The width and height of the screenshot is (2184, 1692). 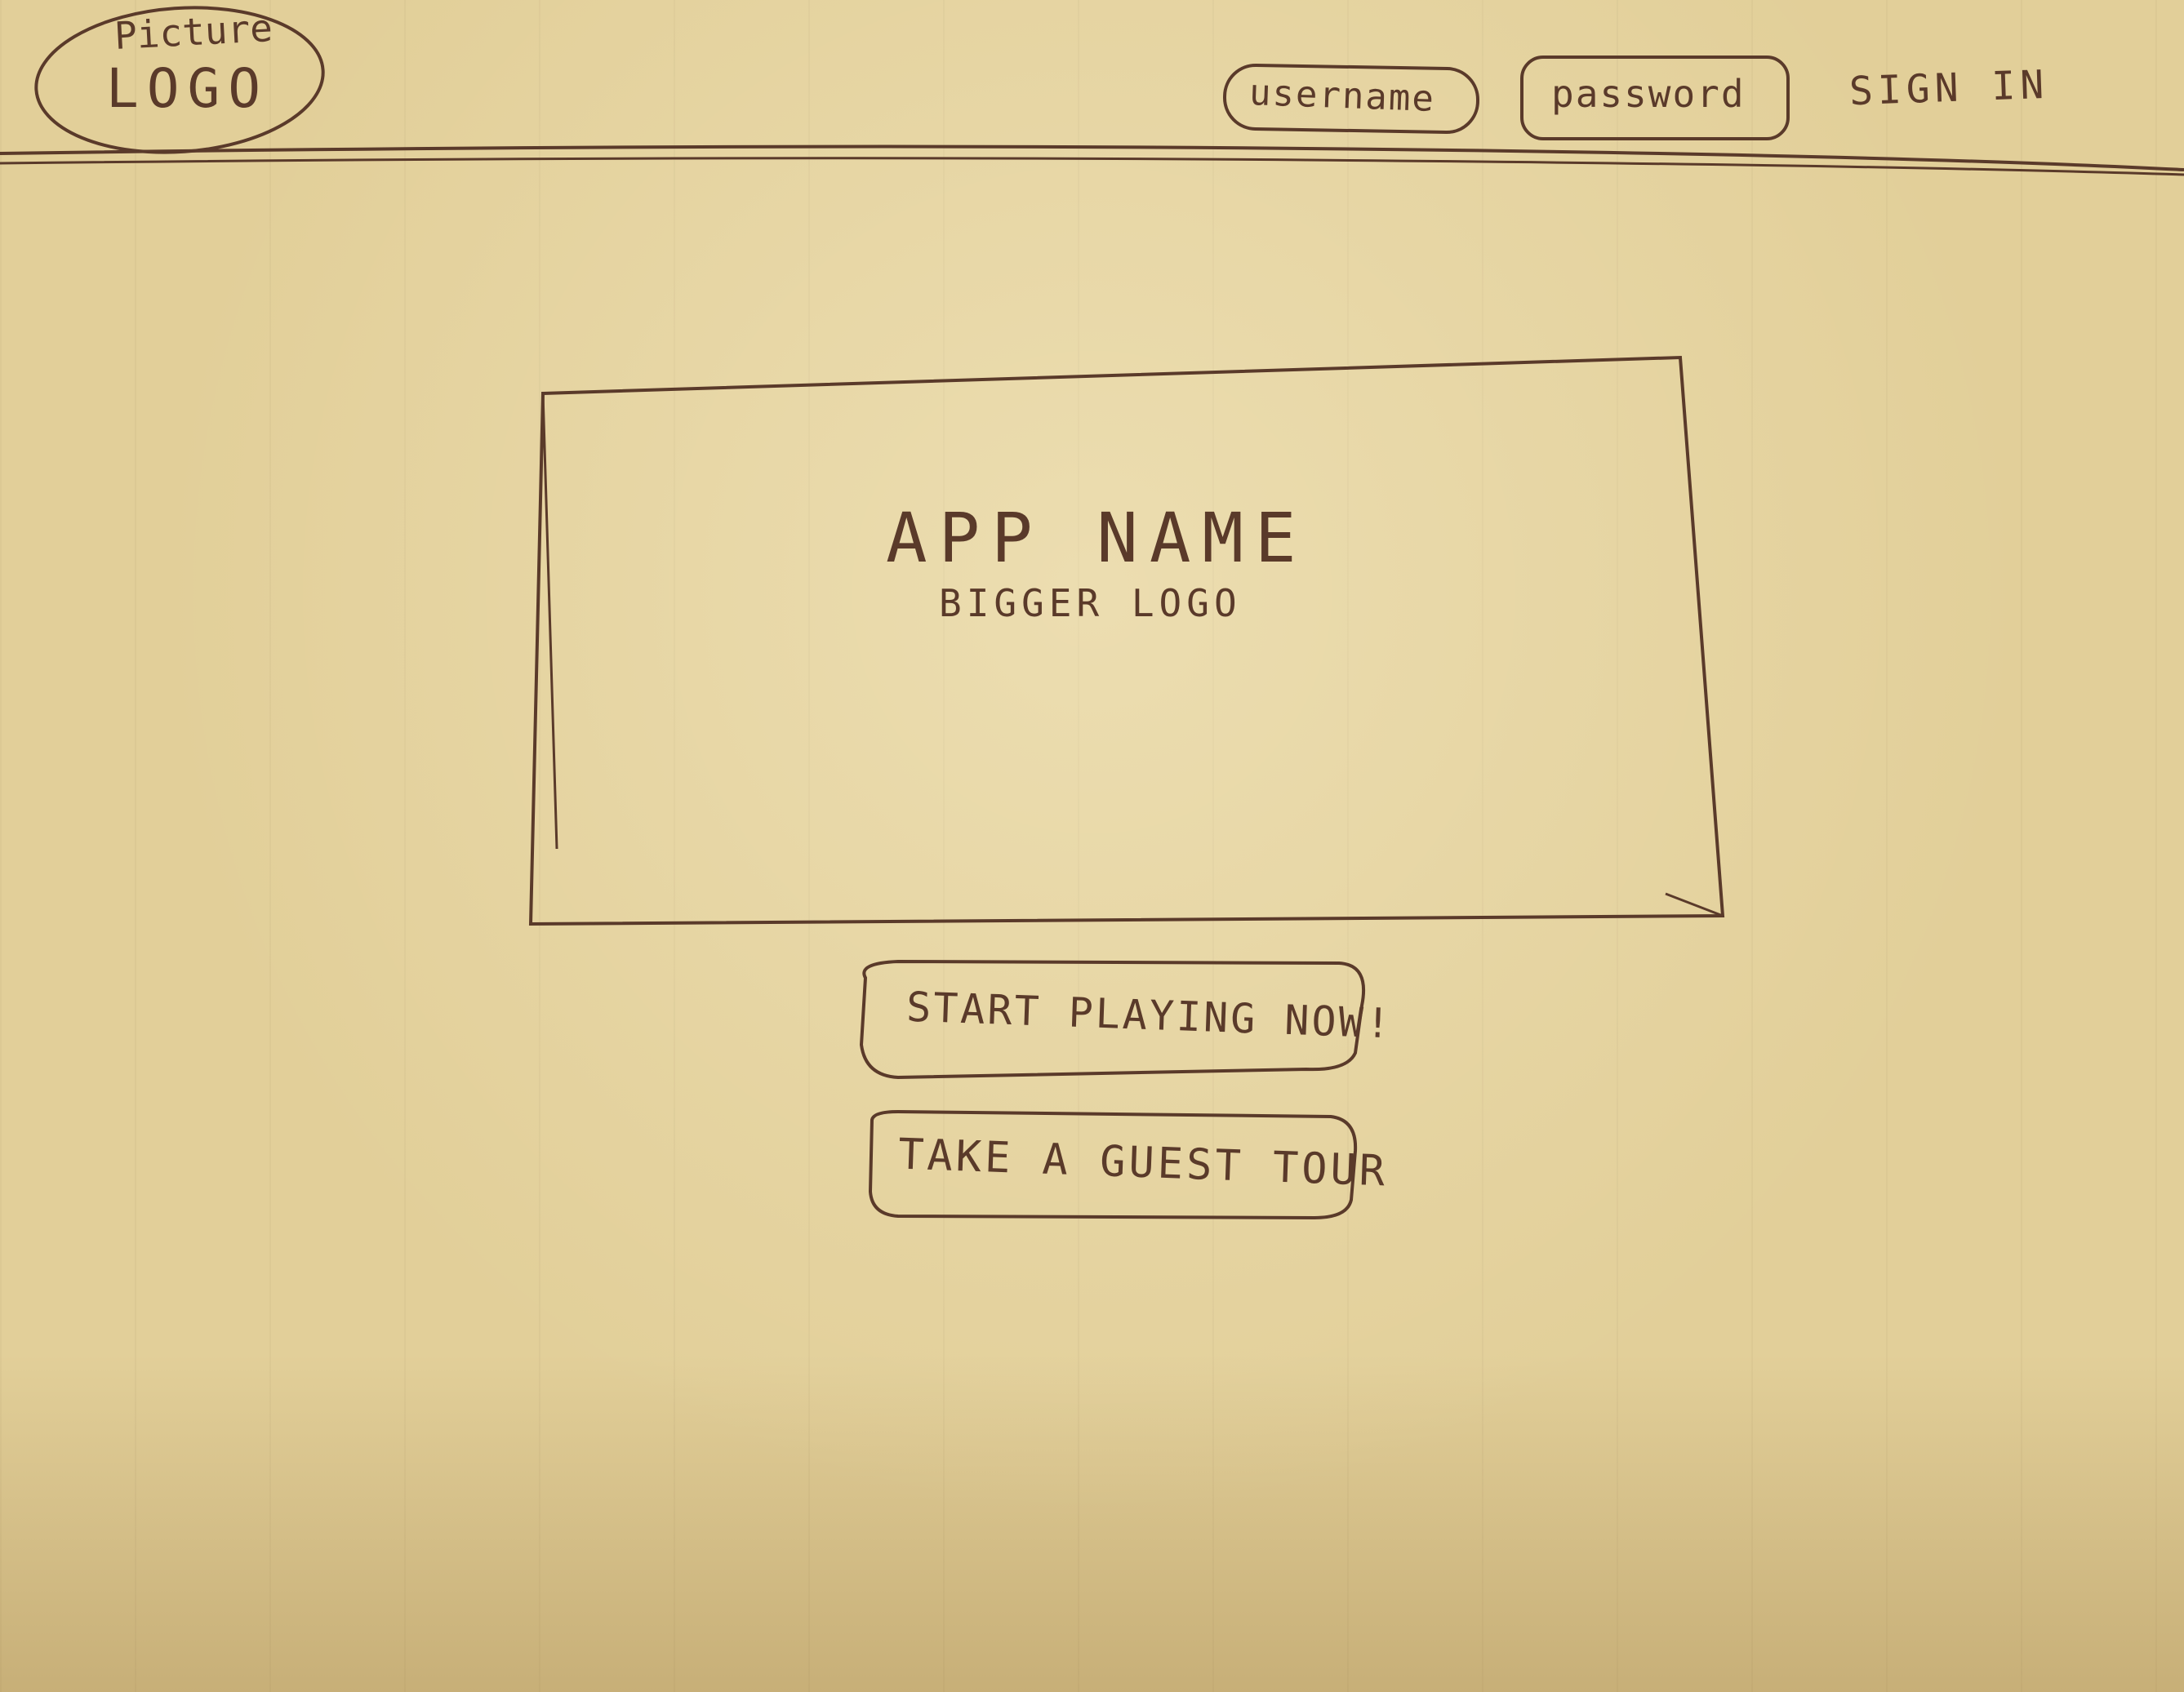 What do you see at coordinates (1097, 538) in the screenshot?
I see `app-name-title: APP NAME` at bounding box center [1097, 538].